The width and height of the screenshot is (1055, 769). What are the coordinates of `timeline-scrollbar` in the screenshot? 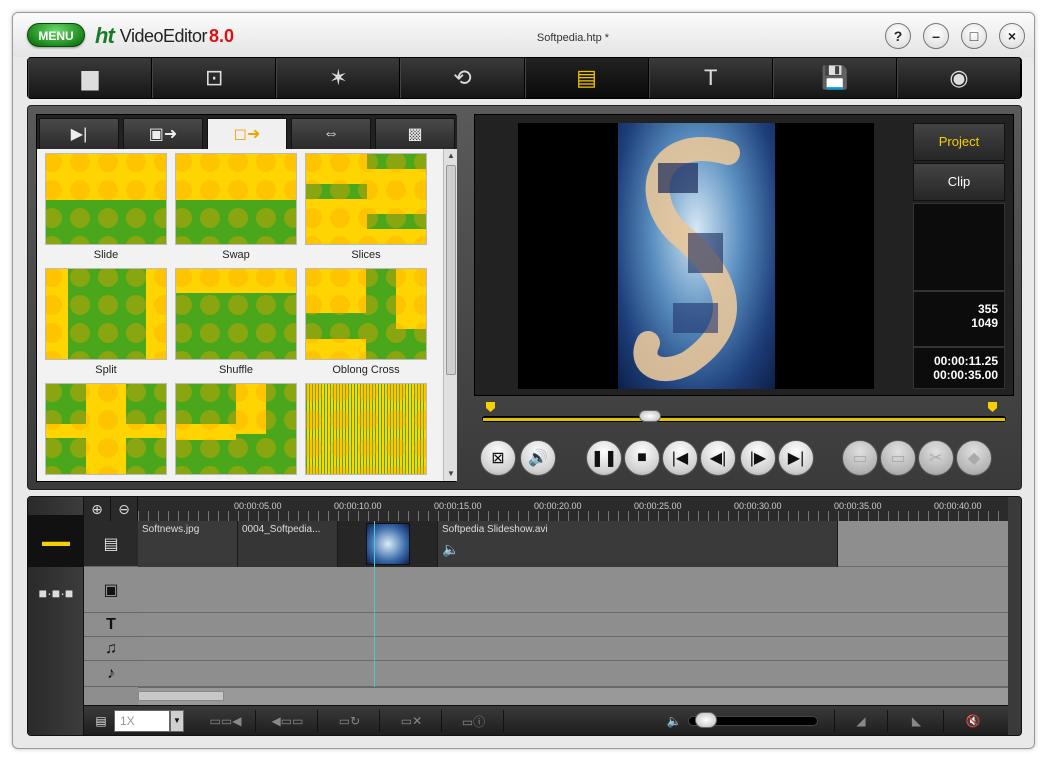 It's located at (573, 696).